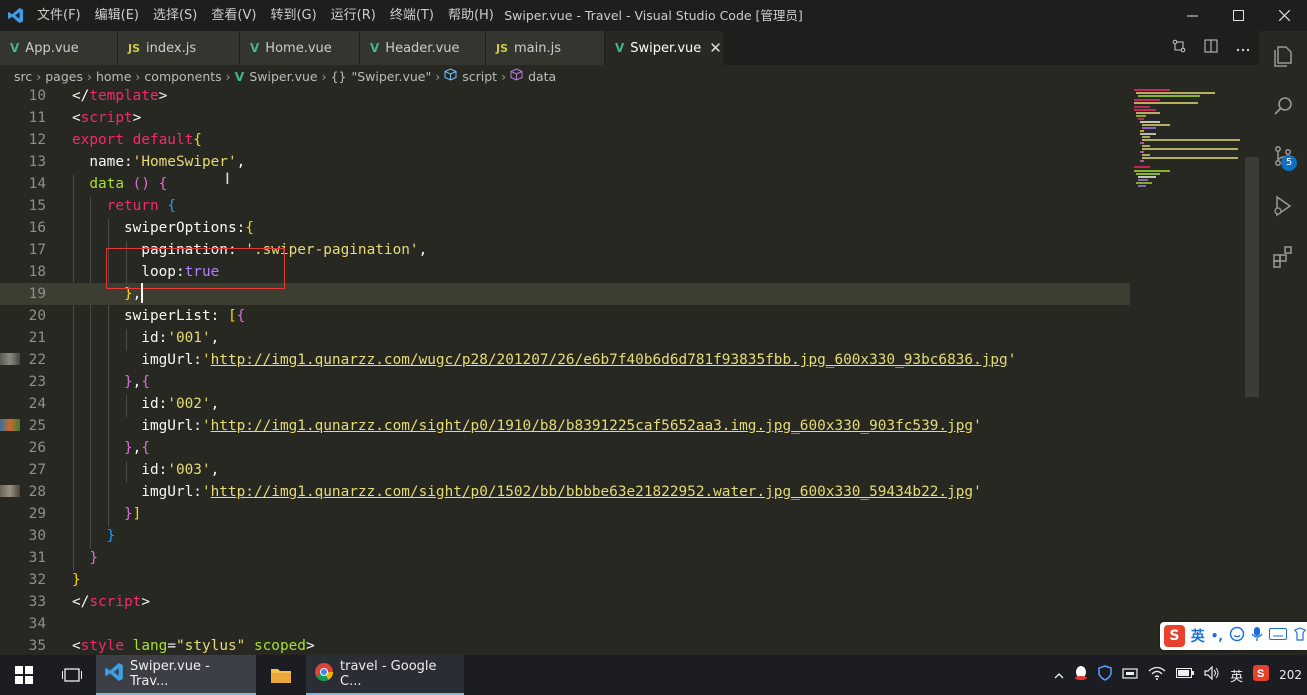 This screenshot has width=1307, height=695. Describe the element at coordinates (89, 382) in the screenshot. I see `code-line: 23 },{` at that location.